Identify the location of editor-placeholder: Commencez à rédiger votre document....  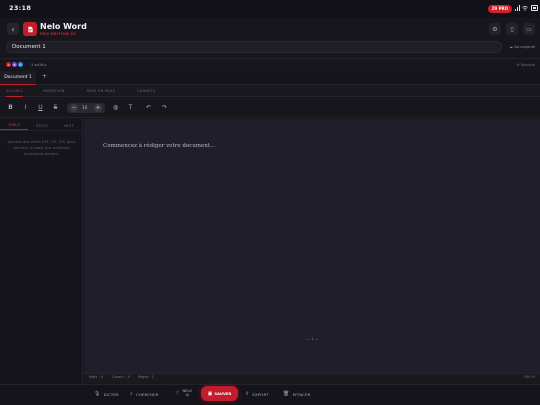
(159, 146).